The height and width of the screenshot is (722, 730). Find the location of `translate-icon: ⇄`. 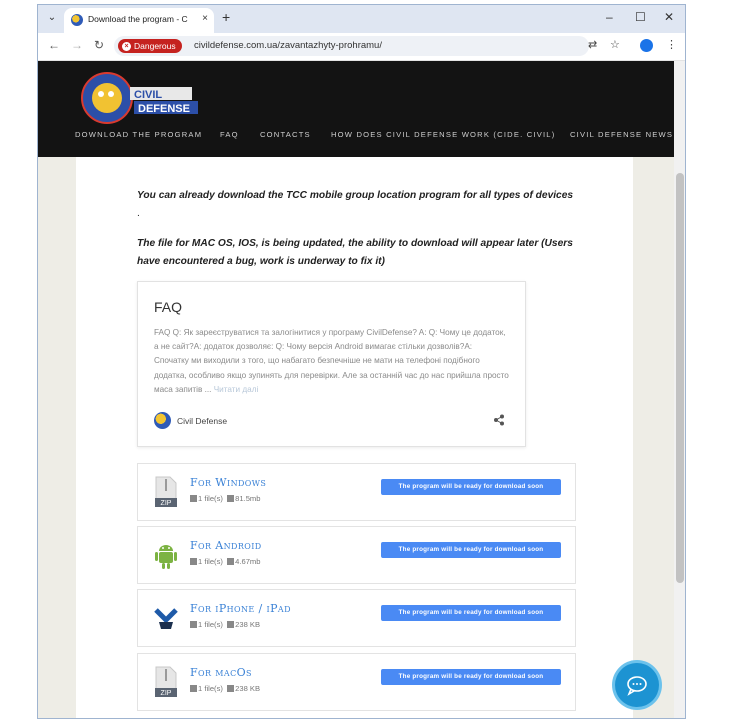

translate-icon: ⇄ is located at coordinates (592, 44).